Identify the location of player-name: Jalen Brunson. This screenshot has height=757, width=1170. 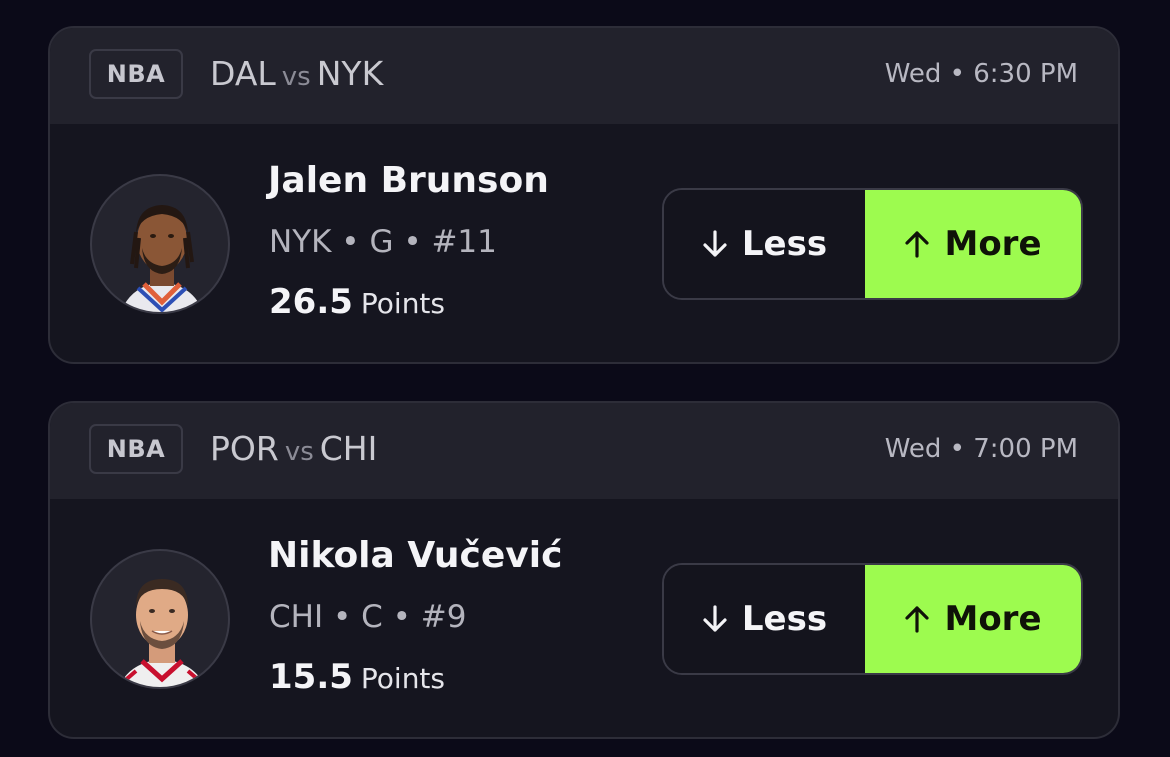
(408, 180).